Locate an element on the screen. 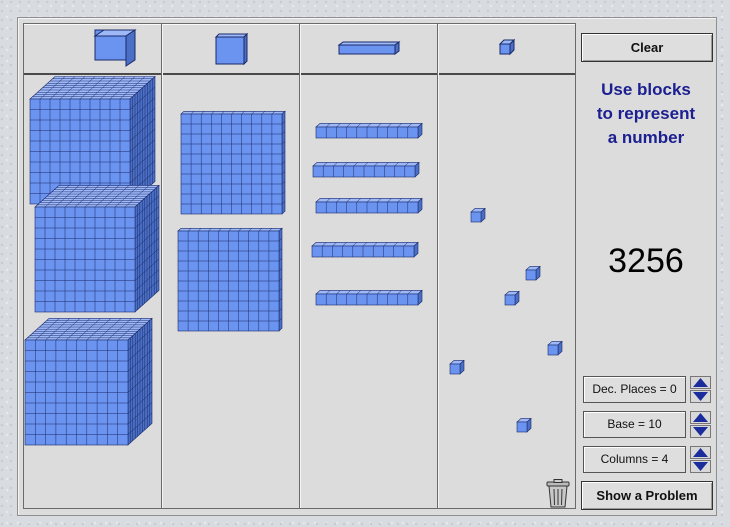 This screenshot has height=527, width=730. palette-ones is located at coordinates (507, 48).